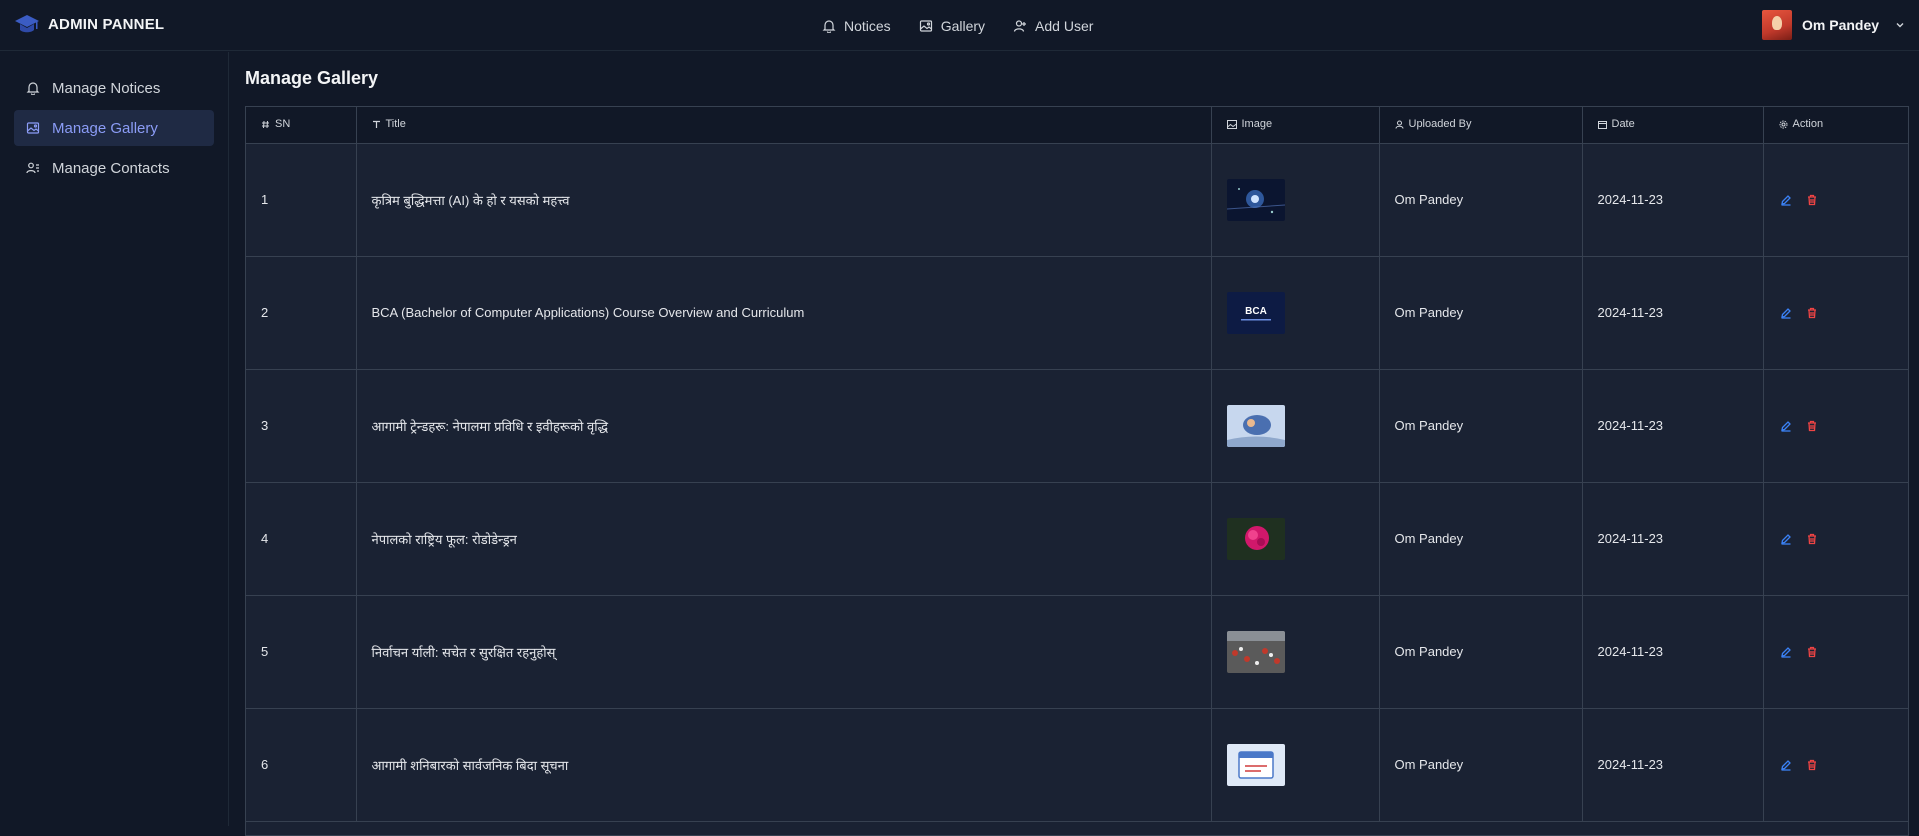 This screenshot has width=1919, height=836. What do you see at coordinates (27, 24) in the screenshot?
I see `graduation-cap-icon` at bounding box center [27, 24].